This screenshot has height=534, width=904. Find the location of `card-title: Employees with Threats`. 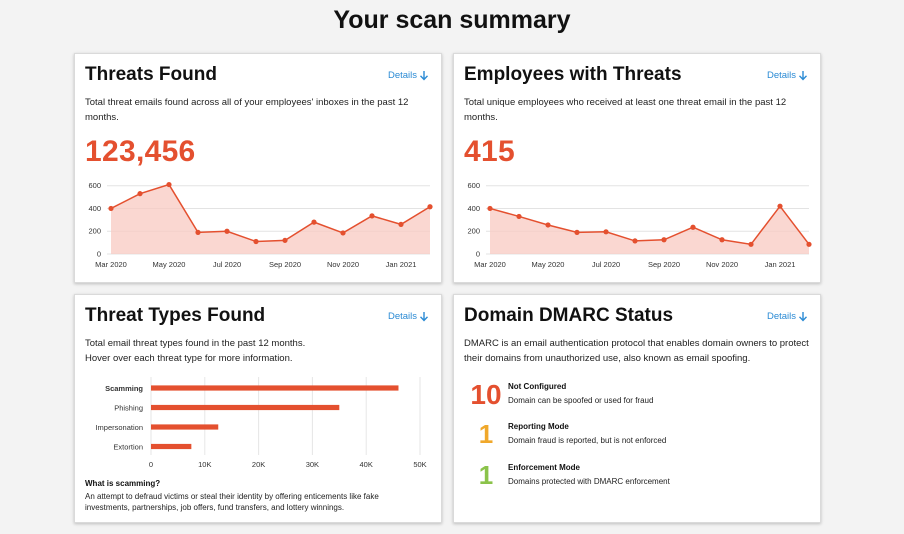

card-title: Employees with Threats is located at coordinates (573, 74).